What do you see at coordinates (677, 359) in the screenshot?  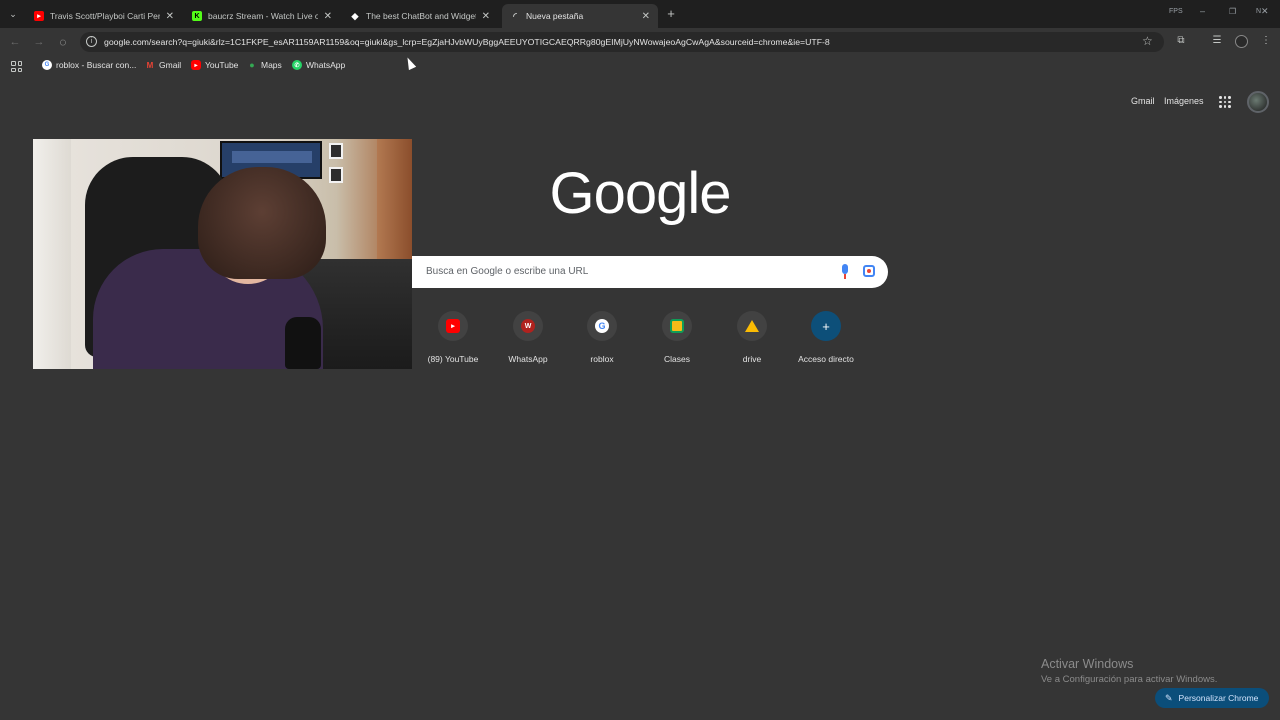 I see `shortcut-label: Clases` at bounding box center [677, 359].